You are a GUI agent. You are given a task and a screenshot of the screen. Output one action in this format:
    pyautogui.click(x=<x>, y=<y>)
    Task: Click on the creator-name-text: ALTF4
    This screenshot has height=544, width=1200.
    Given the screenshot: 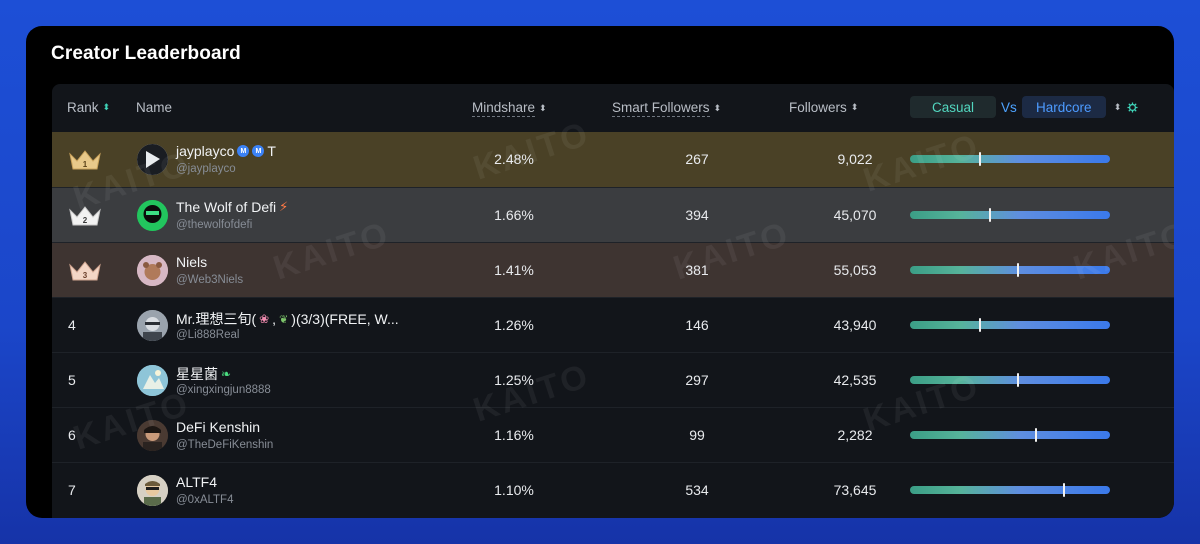 What is the action you would take?
    pyautogui.click(x=196, y=482)
    